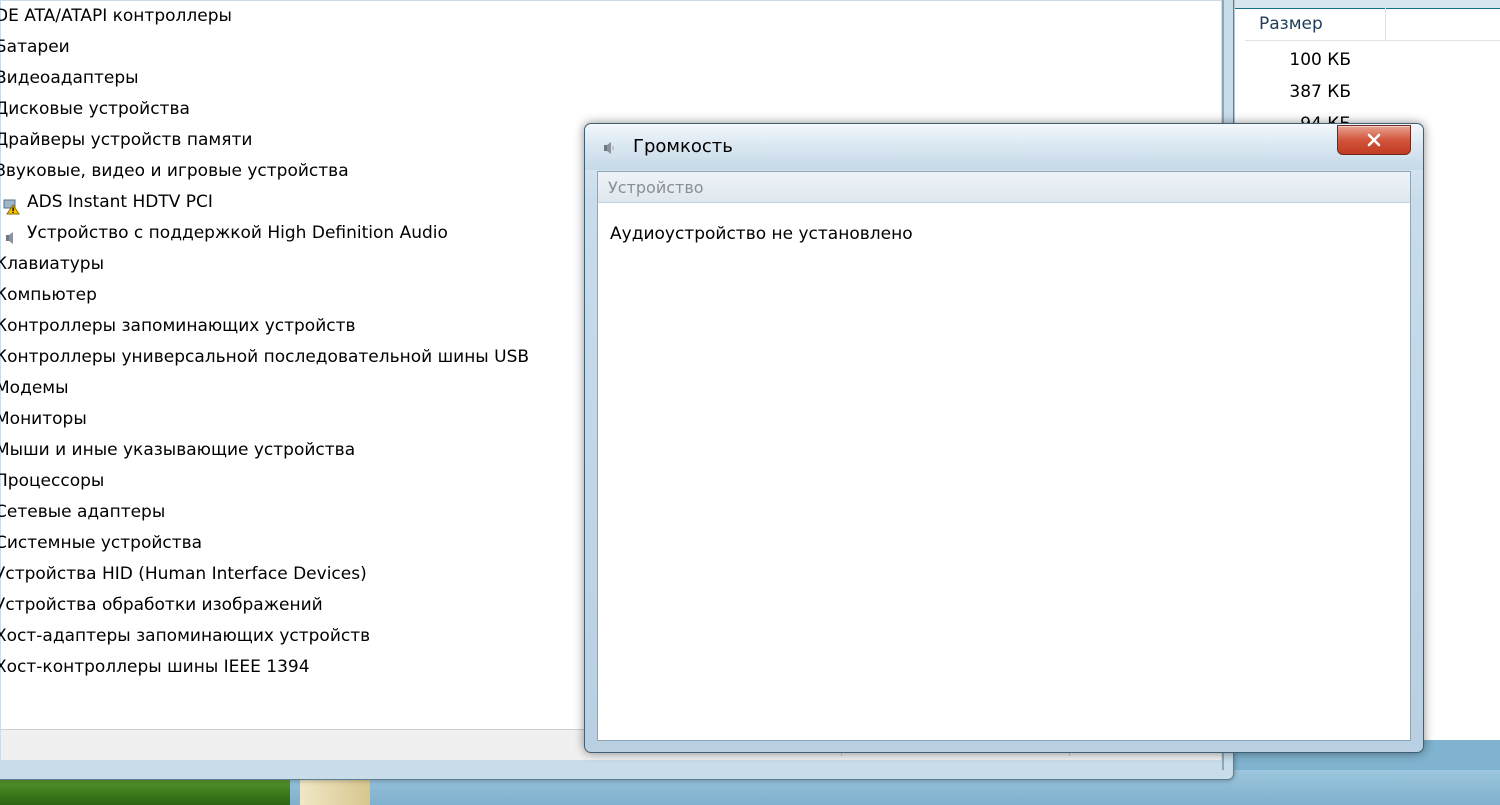  I want to click on tree-category-item: Устройства обработки изображений, so click(317, 605).